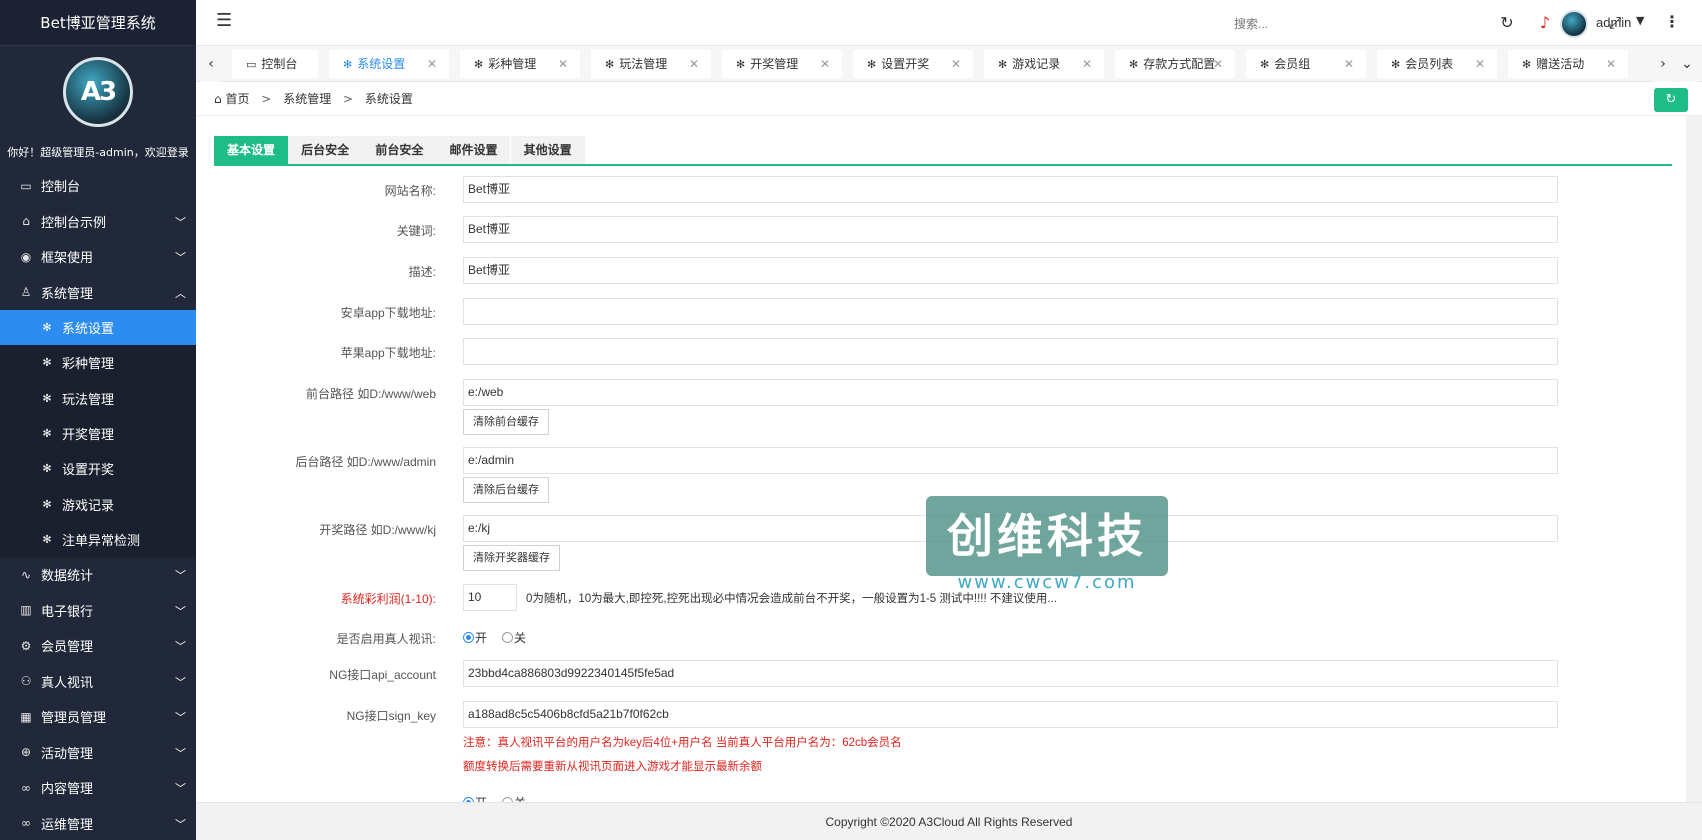  What do you see at coordinates (507, 637) in the screenshot?
I see `radio-dot` at bounding box center [507, 637].